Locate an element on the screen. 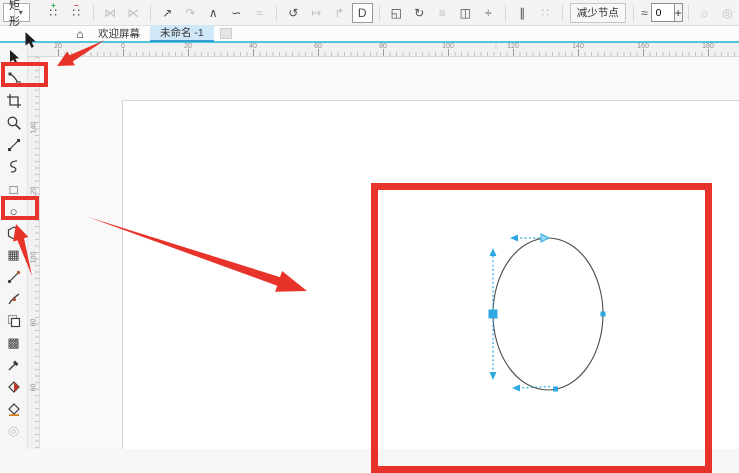 This screenshot has height=473, width=739. break-curve-icon: ⋉ is located at coordinates (133, 13).